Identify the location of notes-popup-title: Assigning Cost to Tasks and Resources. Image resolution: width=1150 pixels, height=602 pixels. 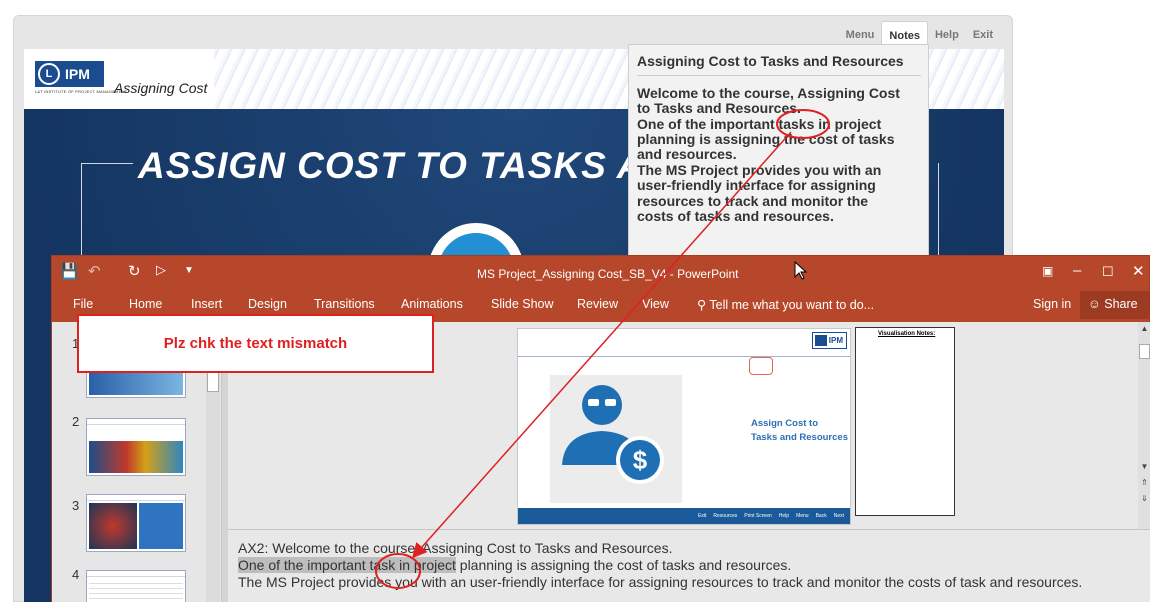
(770, 61).